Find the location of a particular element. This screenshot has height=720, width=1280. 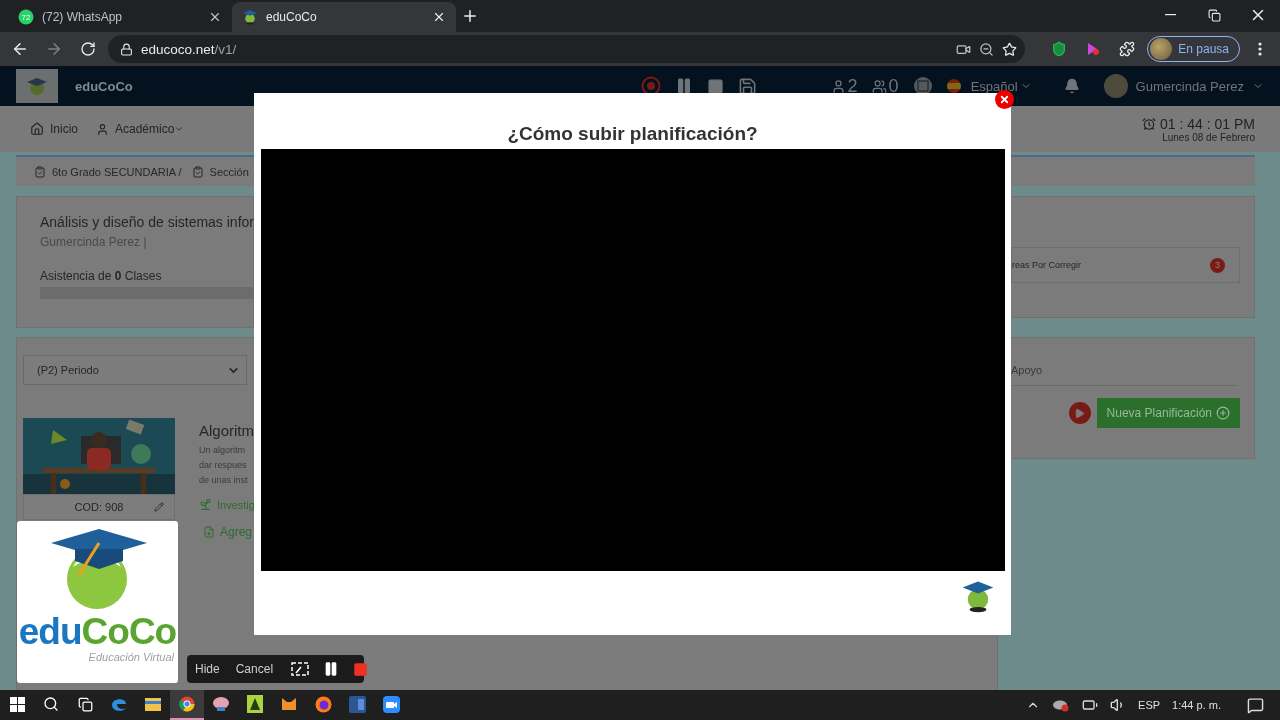

file-plus-icon is located at coordinates (209, 532).